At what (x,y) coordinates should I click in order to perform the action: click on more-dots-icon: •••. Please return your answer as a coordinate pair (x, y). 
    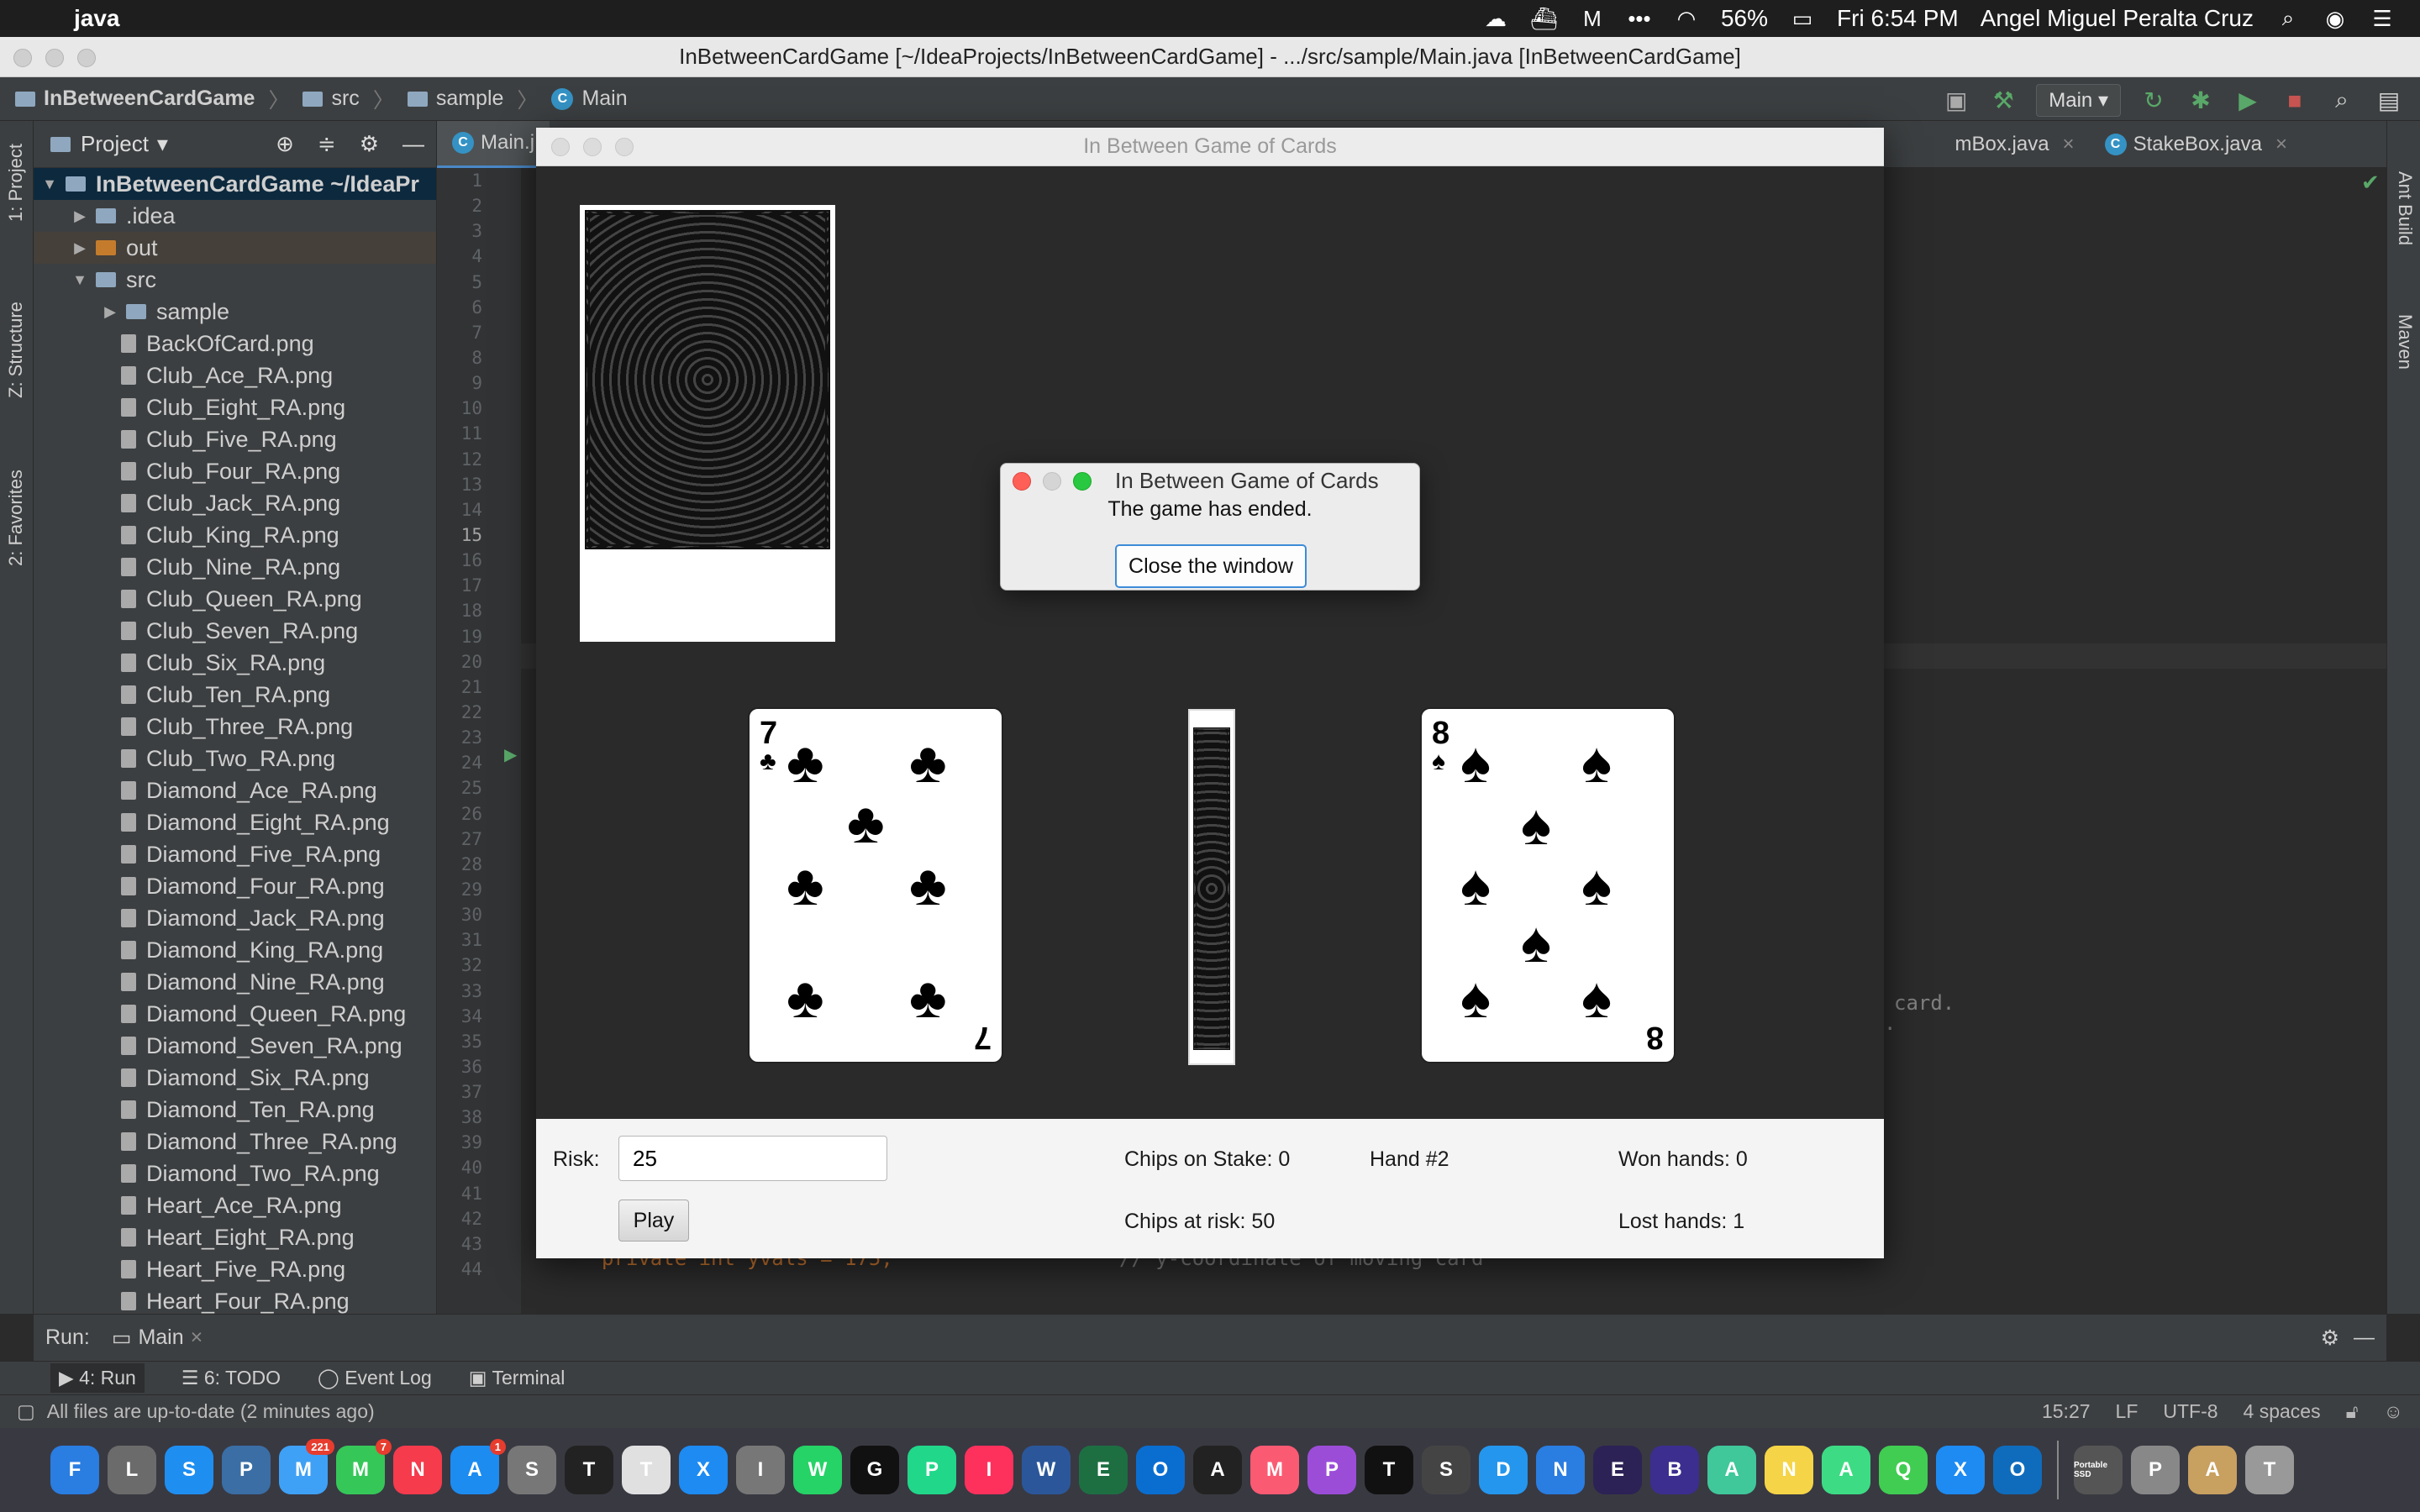
    Looking at the image, I should click on (1639, 18).